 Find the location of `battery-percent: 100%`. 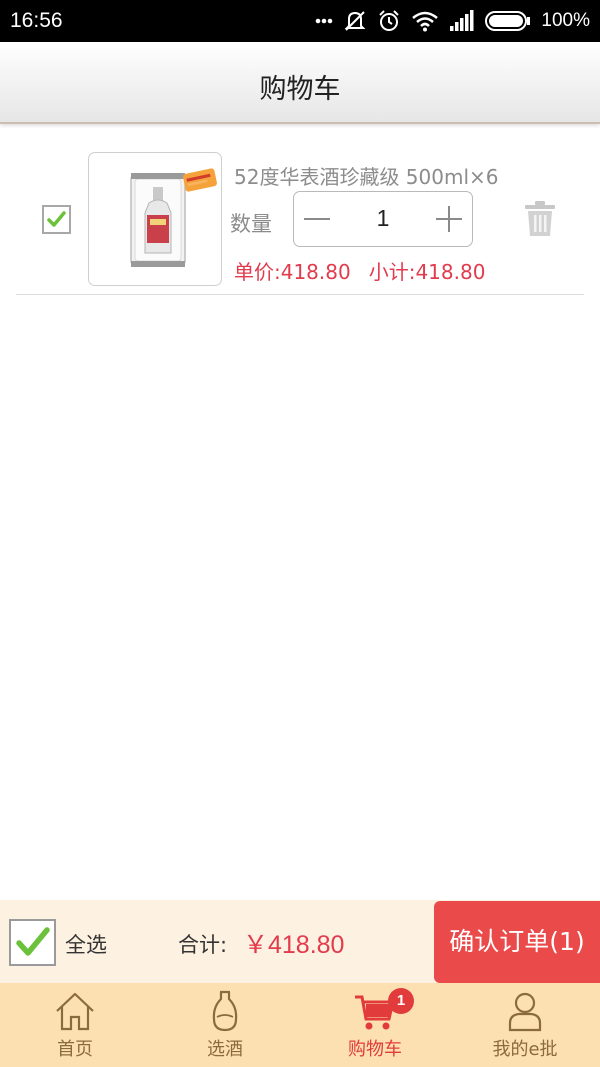

battery-percent: 100% is located at coordinates (565, 20).